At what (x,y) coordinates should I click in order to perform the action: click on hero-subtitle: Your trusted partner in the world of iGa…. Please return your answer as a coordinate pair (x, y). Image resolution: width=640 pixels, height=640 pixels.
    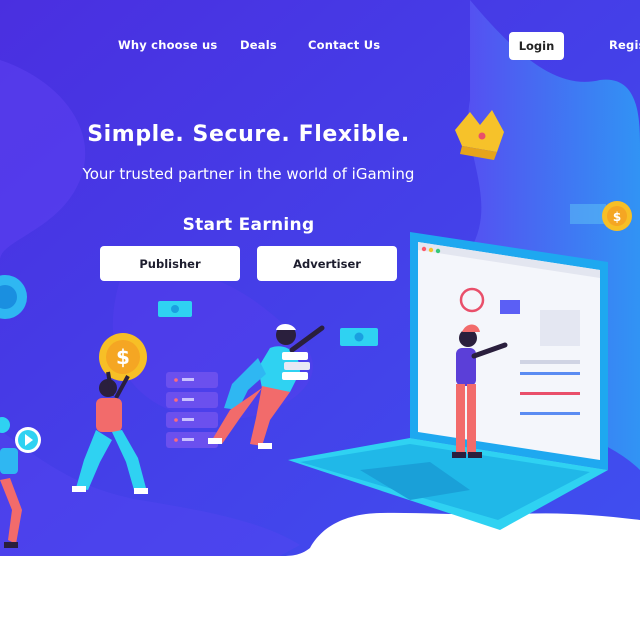
    Looking at the image, I should click on (248, 174).